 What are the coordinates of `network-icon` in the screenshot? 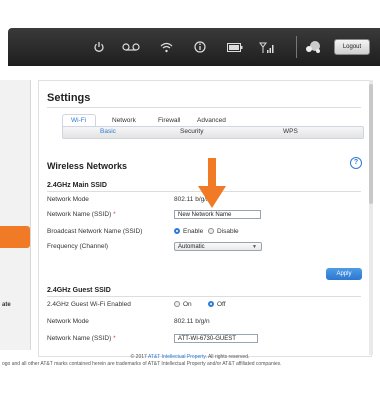 It's located at (313, 47).